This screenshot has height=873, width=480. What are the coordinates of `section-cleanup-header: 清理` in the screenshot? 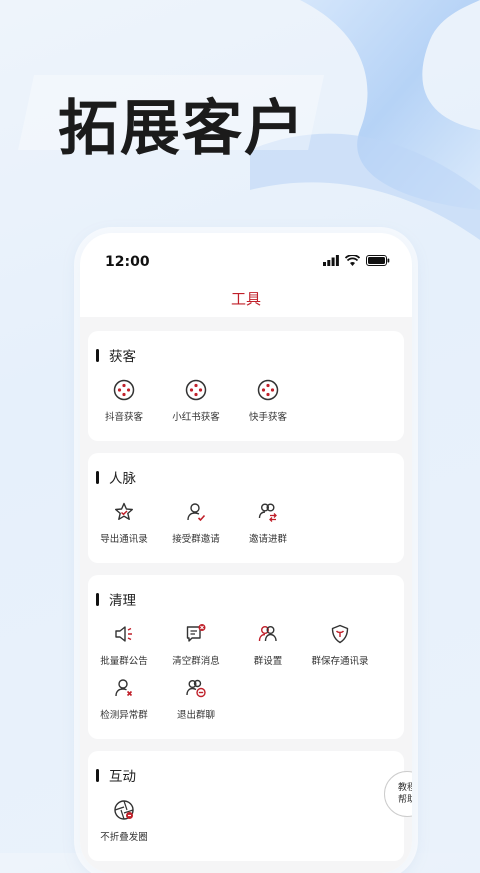 It's located at (246, 599).